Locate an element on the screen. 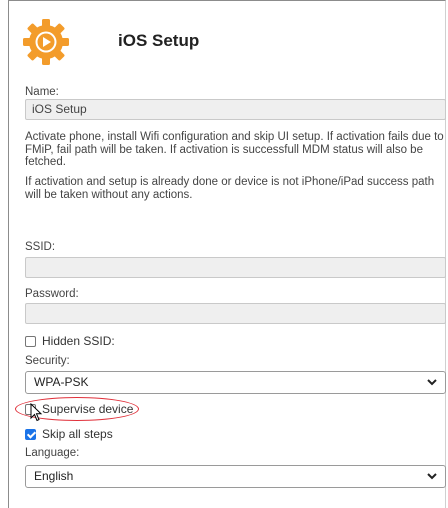 Image resolution: width=448 pixels, height=508 pixels. password-label: Password: is located at coordinates (52, 294).